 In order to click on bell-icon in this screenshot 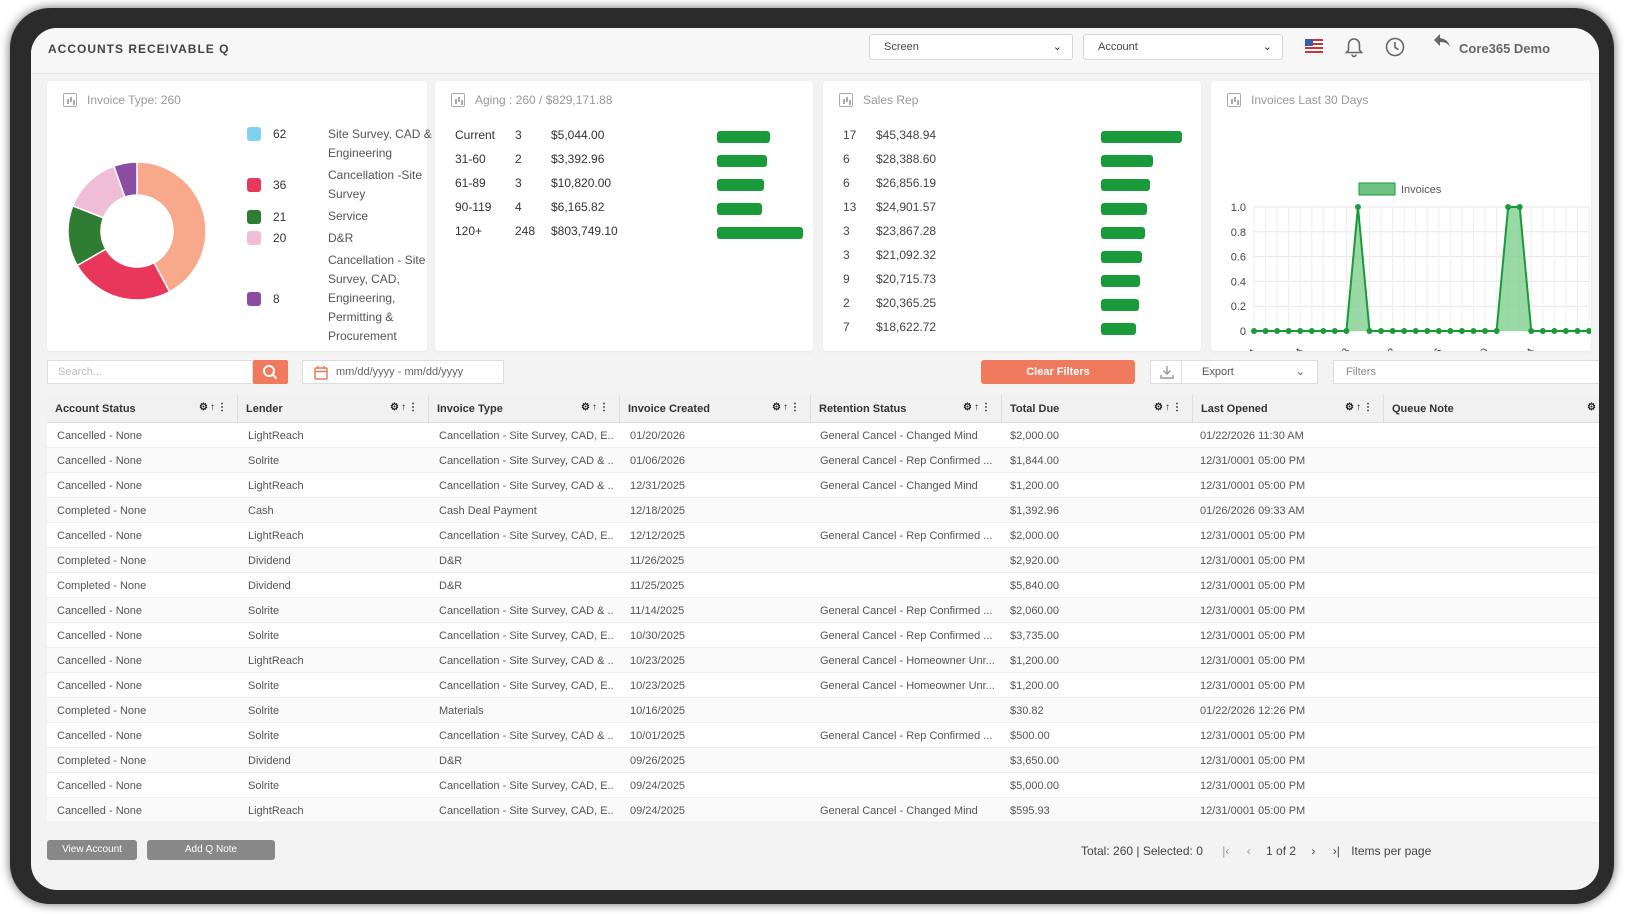, I will do `click(1354, 47)`.